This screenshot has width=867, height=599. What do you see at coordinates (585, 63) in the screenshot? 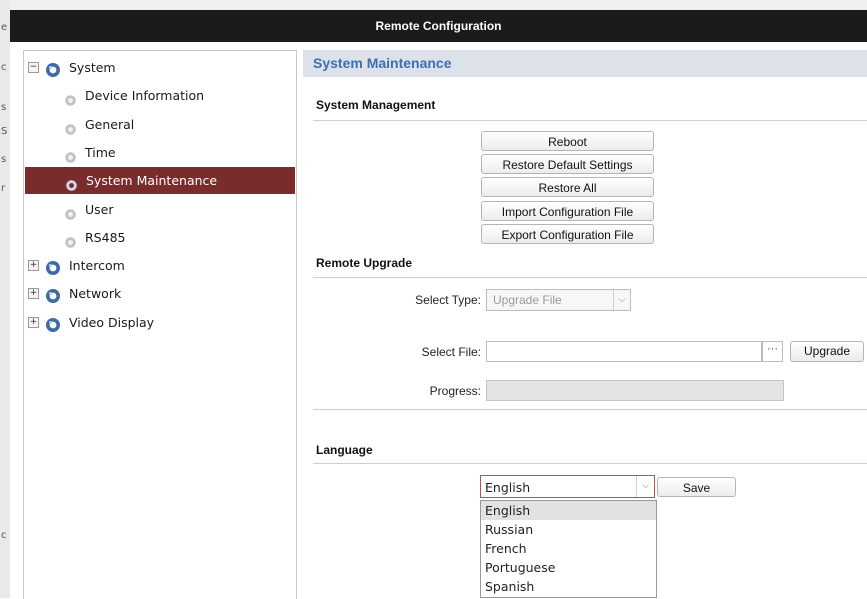
I see `page-header: System Maintenance` at bounding box center [585, 63].